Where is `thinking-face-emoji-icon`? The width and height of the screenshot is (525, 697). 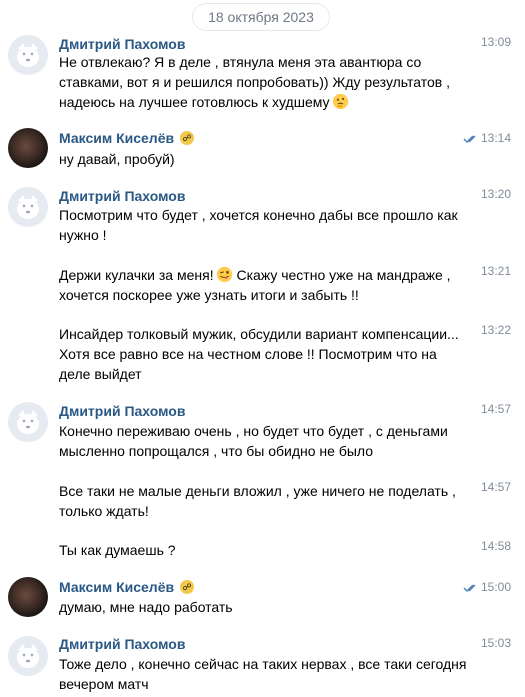 thinking-face-emoji-icon is located at coordinates (340, 101).